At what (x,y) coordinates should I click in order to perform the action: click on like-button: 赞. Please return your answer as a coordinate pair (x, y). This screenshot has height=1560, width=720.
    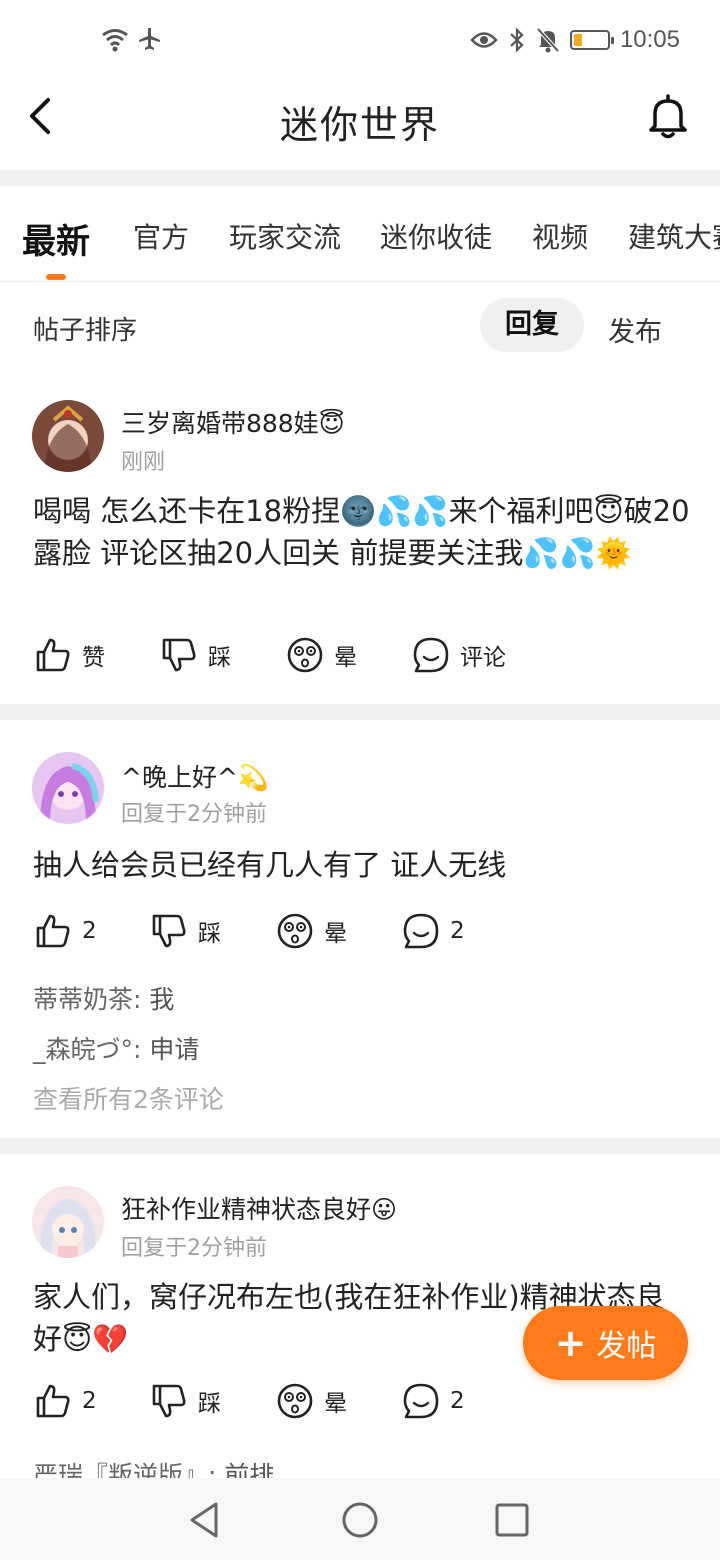
    Looking at the image, I should click on (69, 655).